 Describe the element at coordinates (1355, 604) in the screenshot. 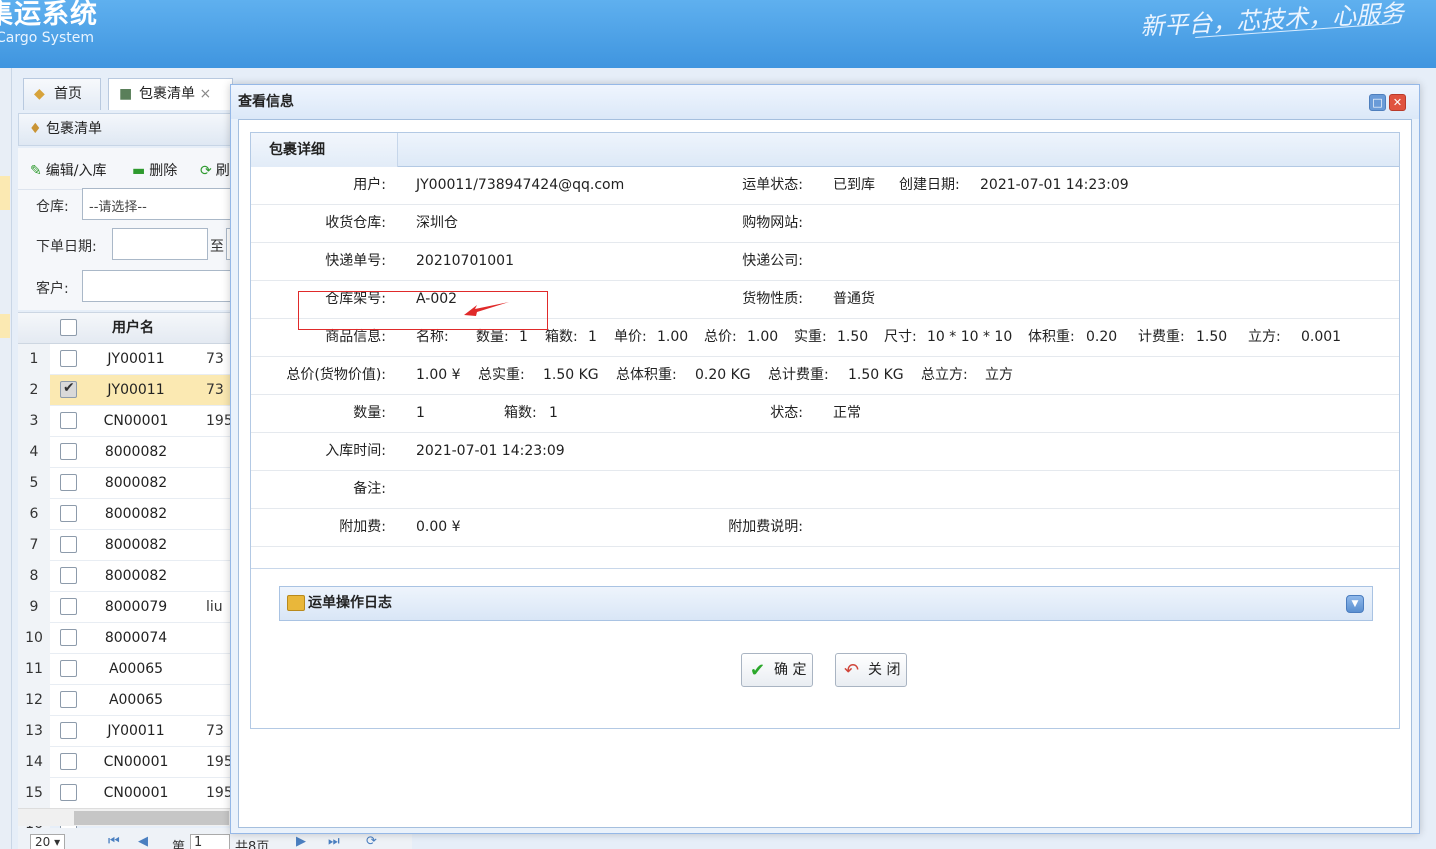

I see `expand-chevron-icon: ▼` at that location.